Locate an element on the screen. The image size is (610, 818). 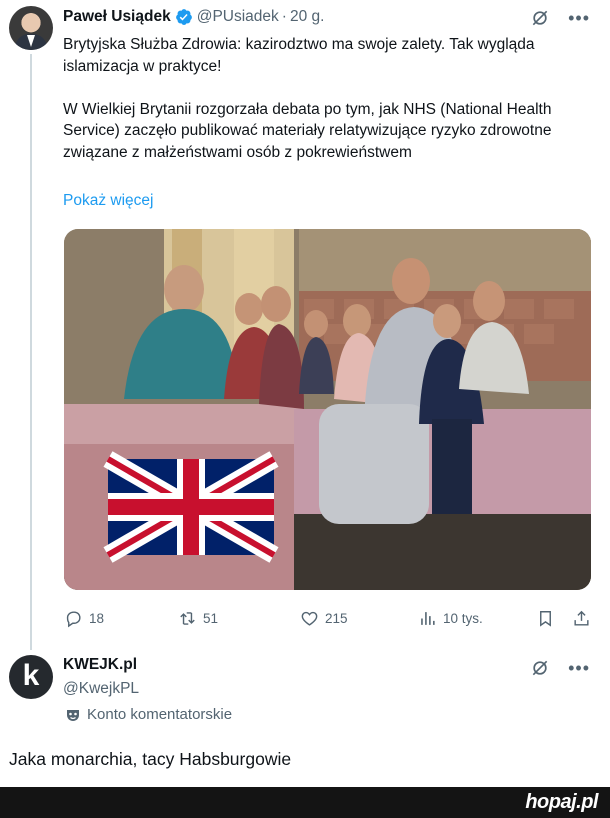
repost-count: 51 is located at coordinates (211, 618).